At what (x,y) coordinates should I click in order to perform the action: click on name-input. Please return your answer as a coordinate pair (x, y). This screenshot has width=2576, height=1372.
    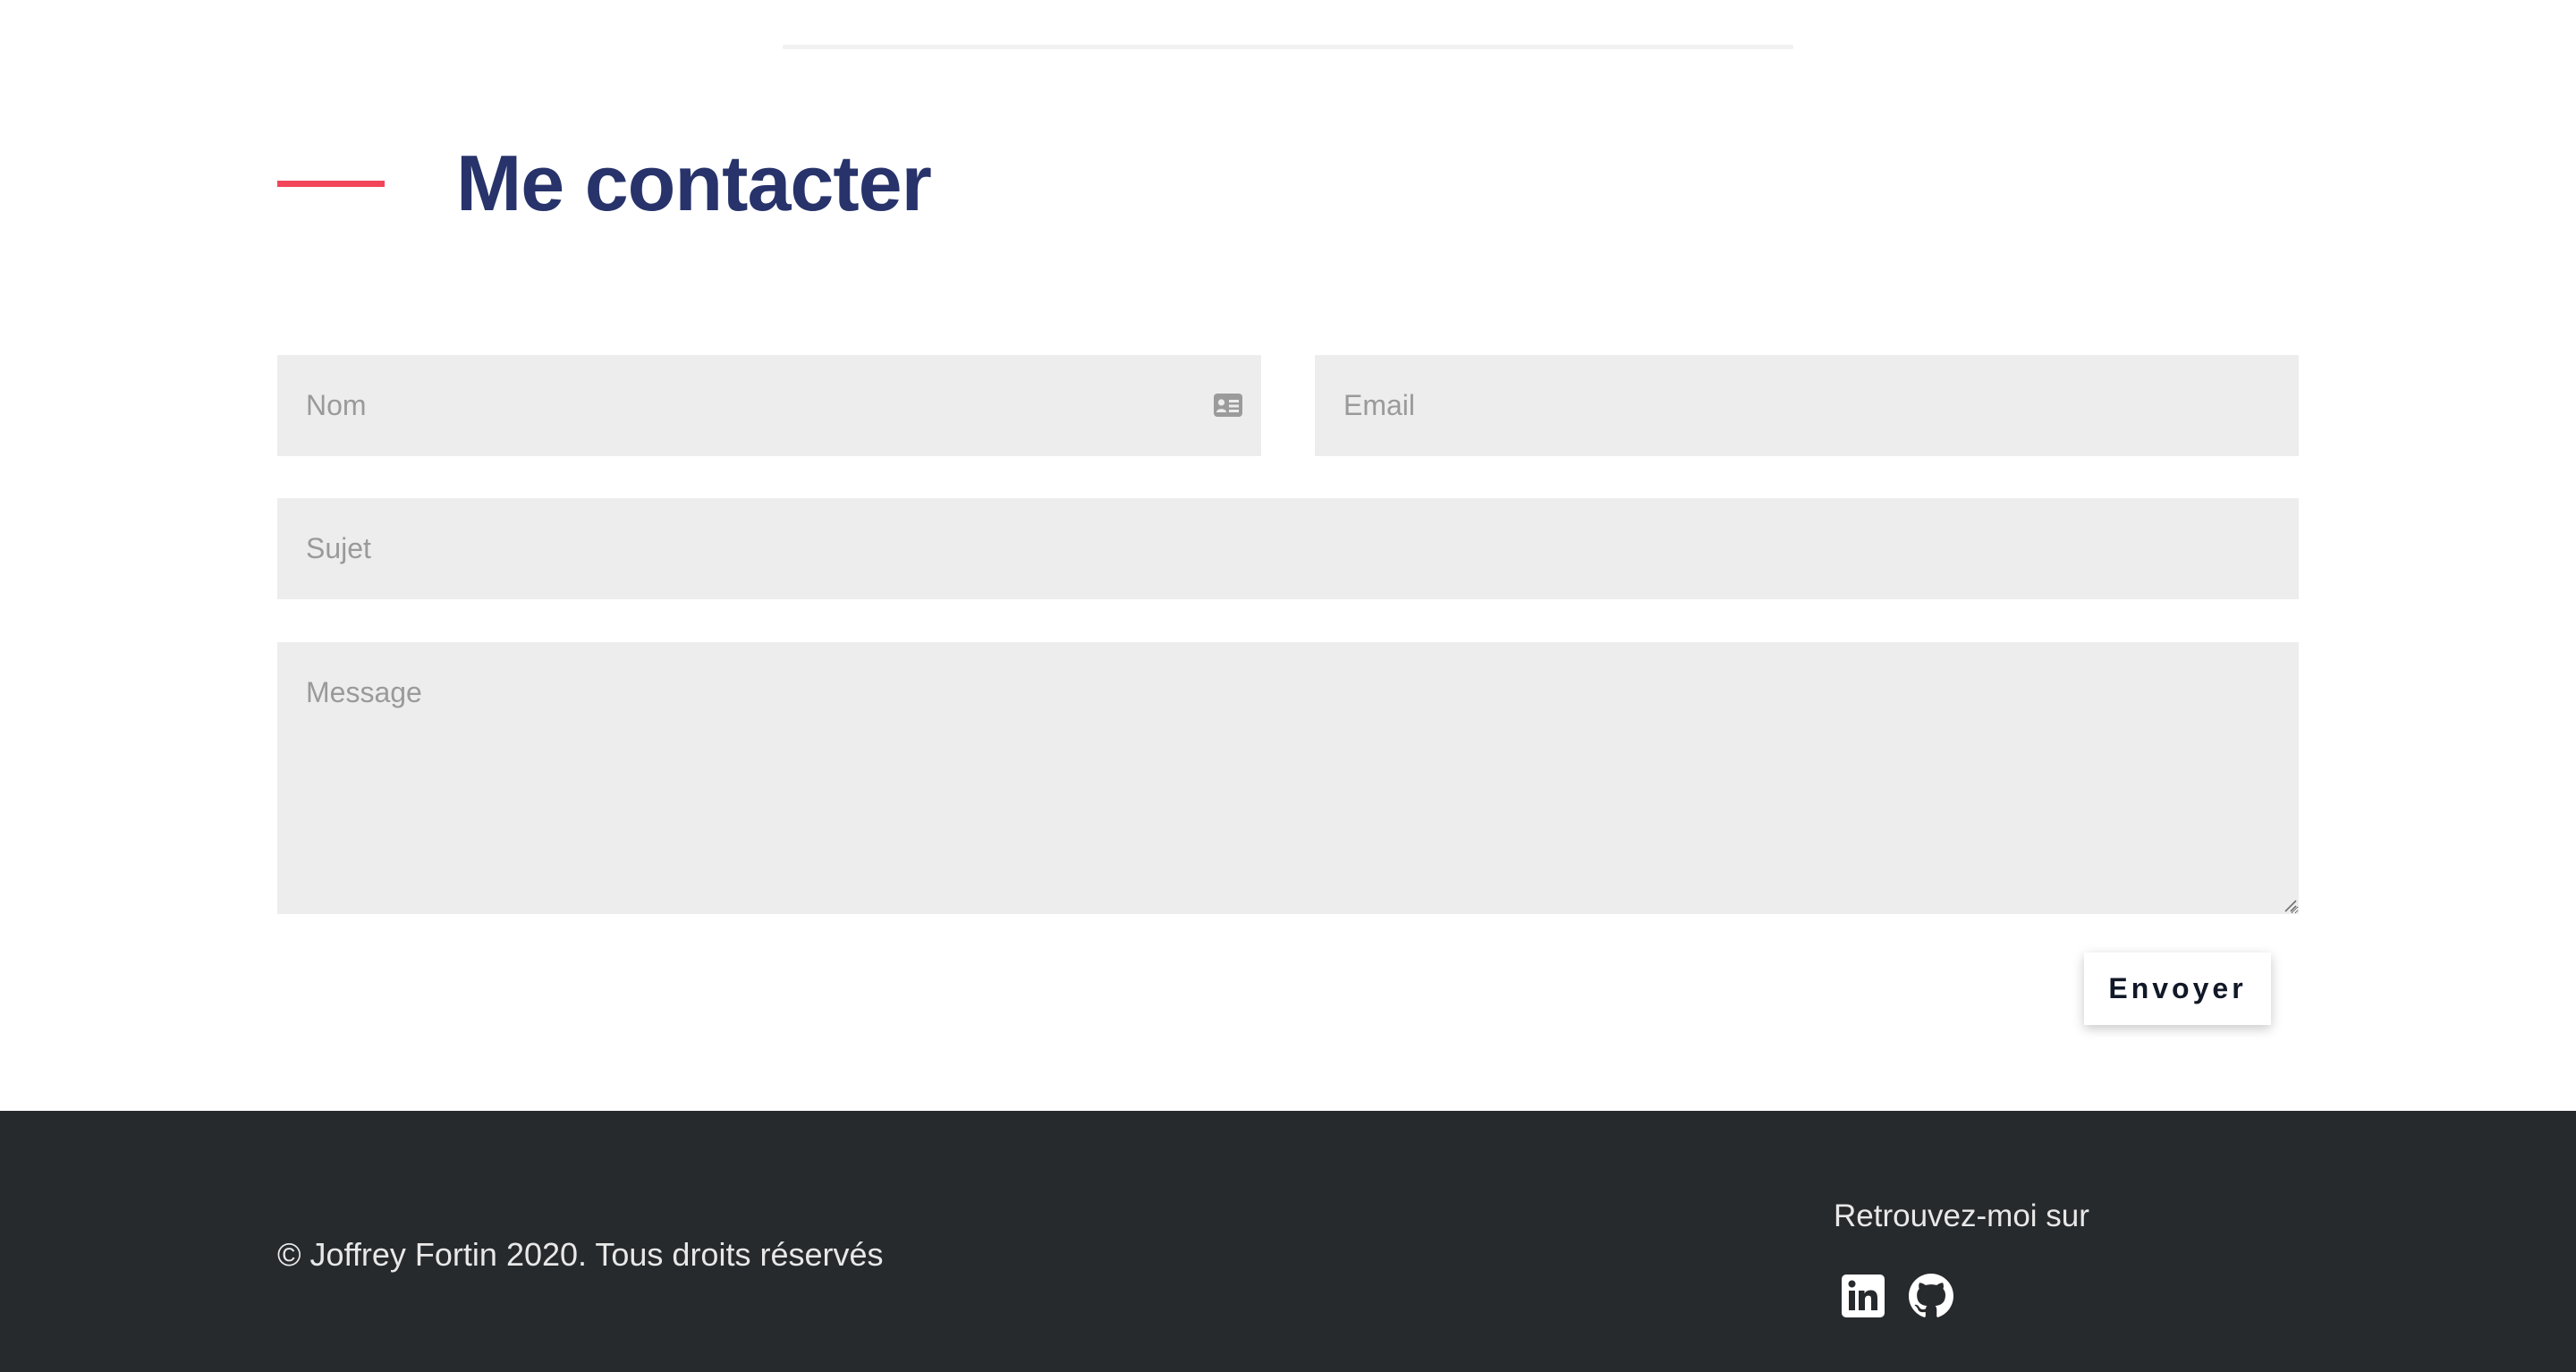
    Looking at the image, I should click on (769, 405).